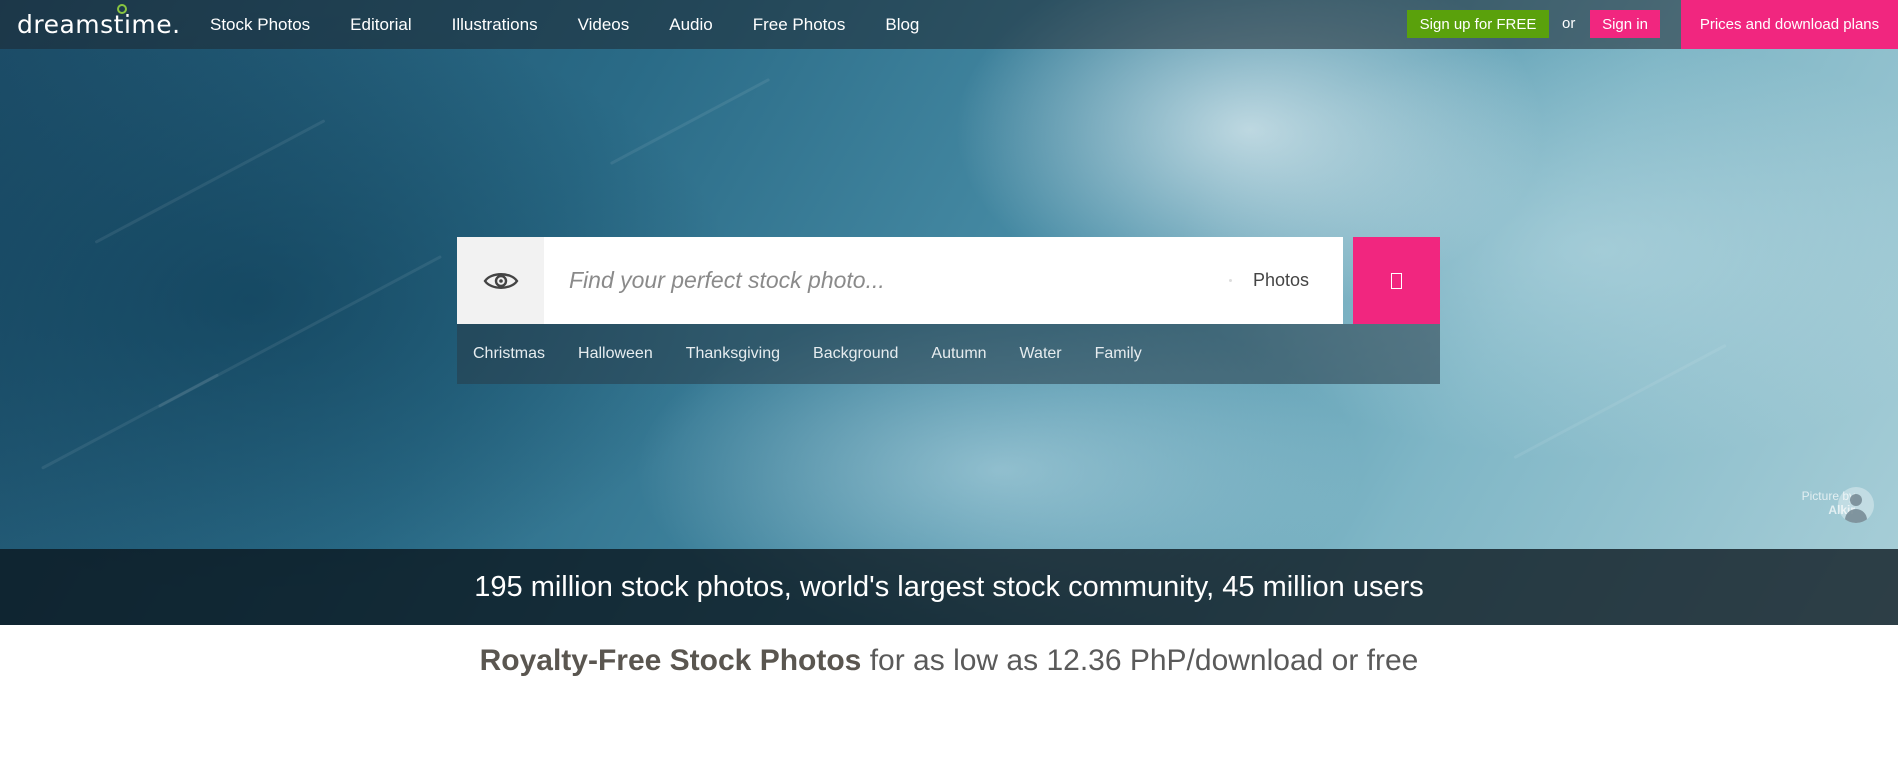 The height and width of the screenshot is (762, 1898). What do you see at coordinates (615, 354) in the screenshot?
I see `tag-halloween: Halloween` at bounding box center [615, 354].